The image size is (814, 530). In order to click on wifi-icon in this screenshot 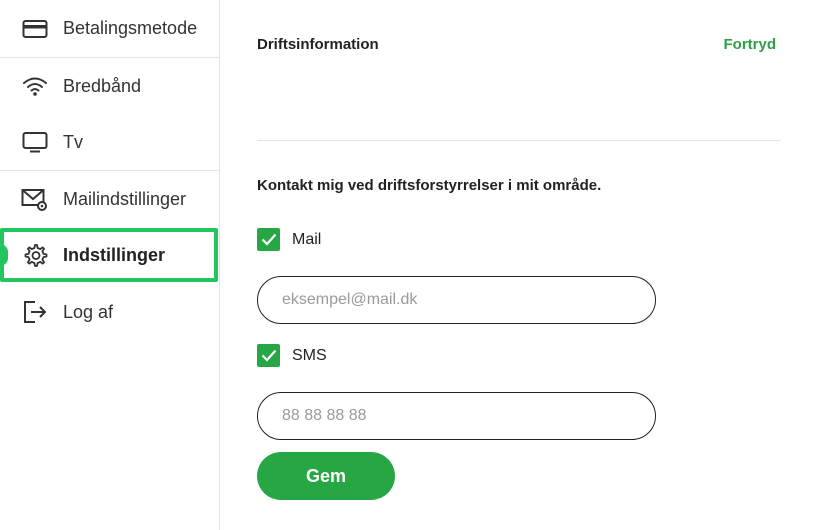, I will do `click(35, 86)`.